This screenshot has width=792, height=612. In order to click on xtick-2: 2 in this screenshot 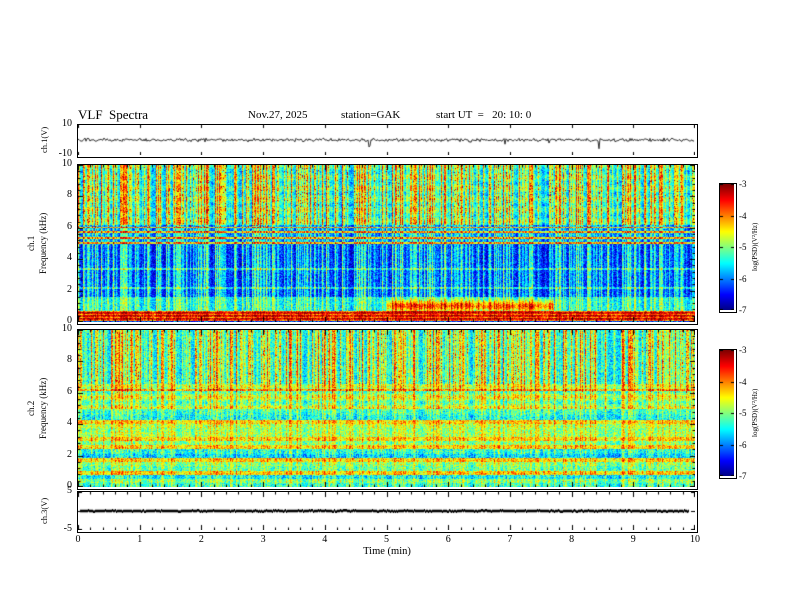, I will do `click(201, 539)`.